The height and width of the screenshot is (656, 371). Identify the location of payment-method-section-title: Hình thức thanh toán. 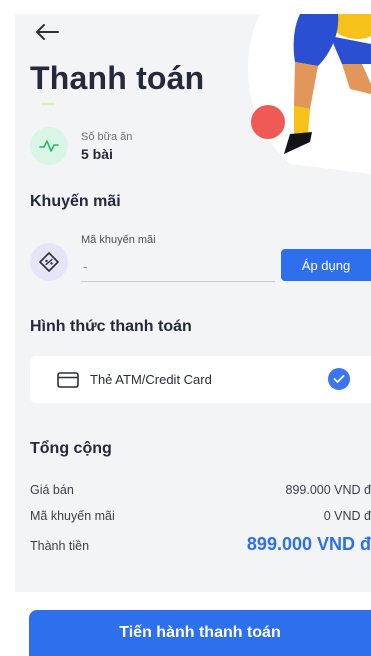
(111, 326).